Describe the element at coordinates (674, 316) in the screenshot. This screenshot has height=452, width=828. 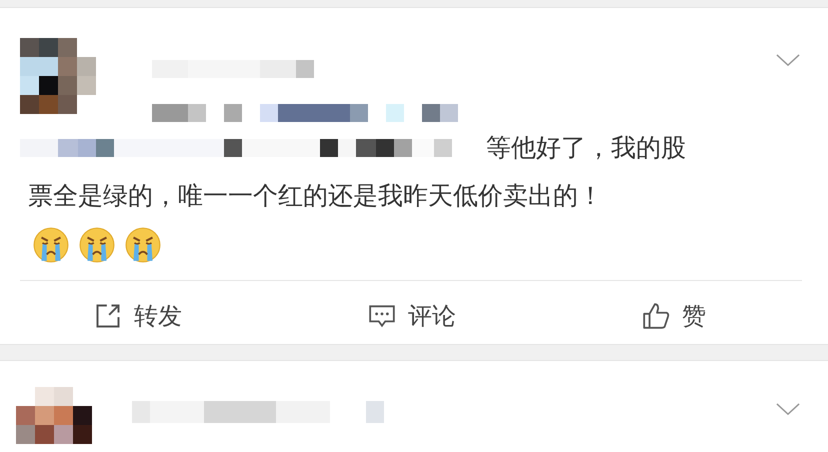
I see `like-button: 赞` at that location.